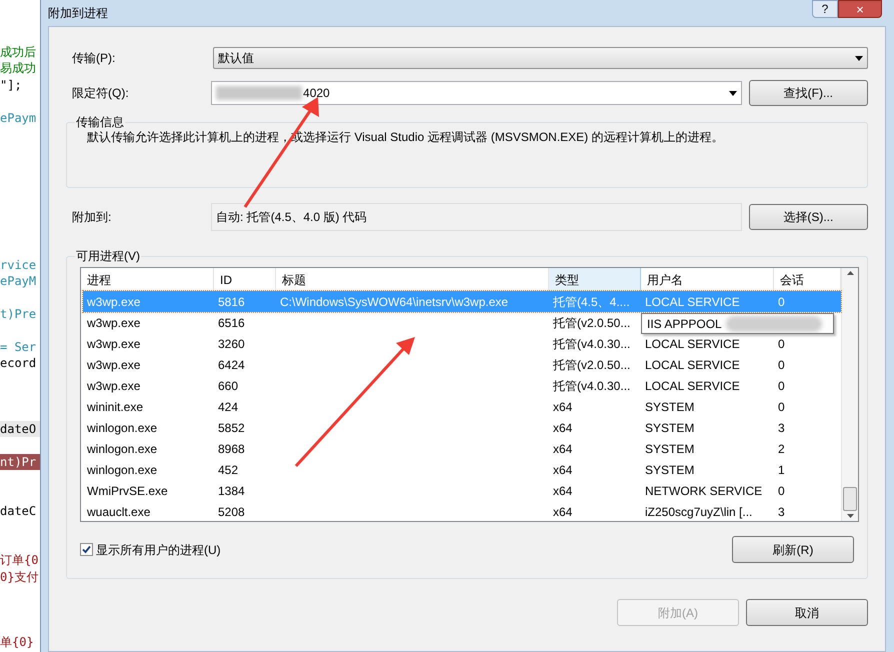 The image size is (894, 652). What do you see at coordinates (19, 511) in the screenshot?
I see `code-line: dateC` at bounding box center [19, 511].